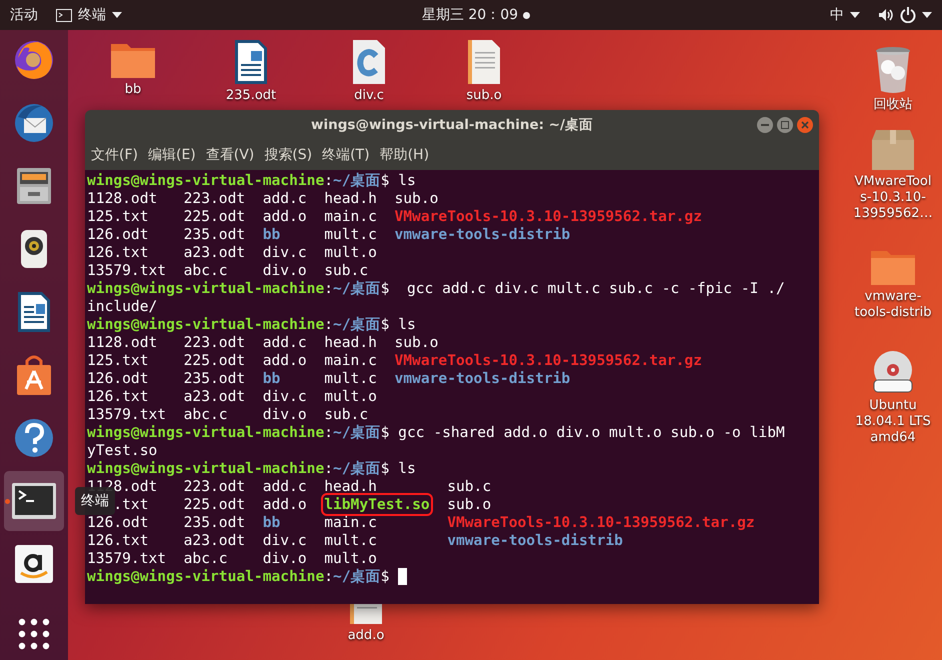 The image size is (942, 660). I want to click on menu-item: 帮助(H), so click(405, 155).